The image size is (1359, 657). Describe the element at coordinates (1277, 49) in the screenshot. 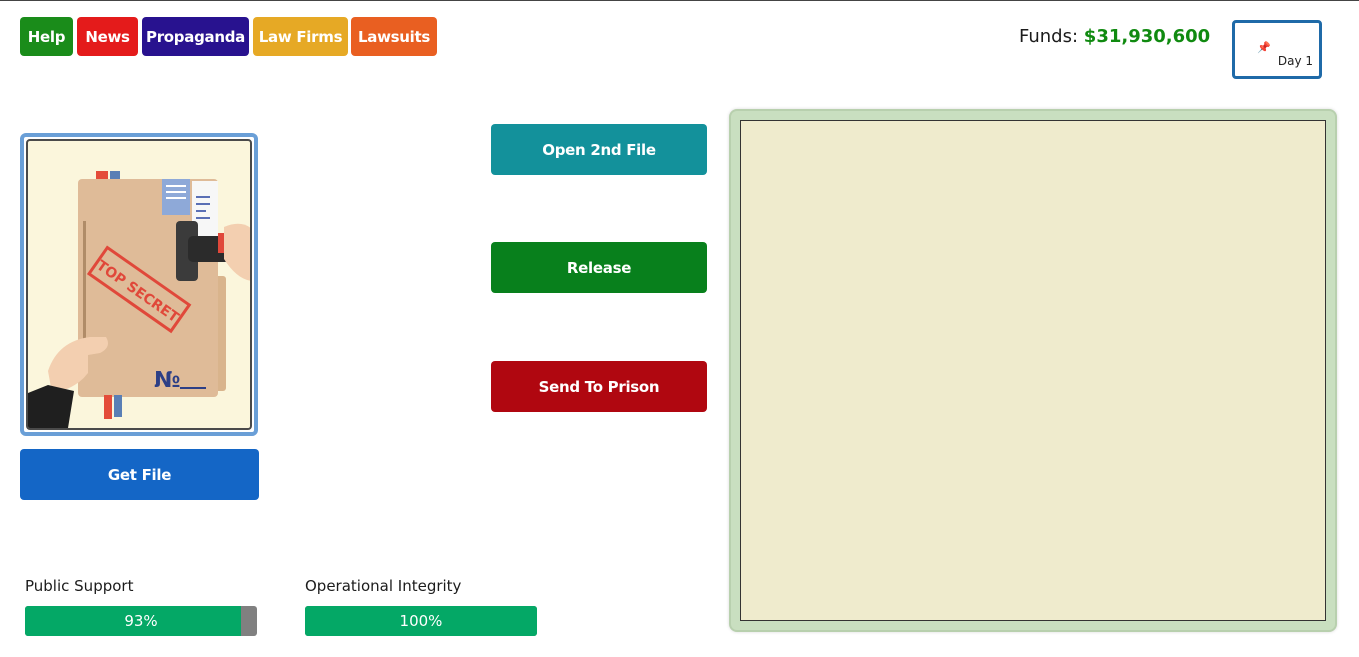

I see `day-indicator: 📌 Day 1` at that location.